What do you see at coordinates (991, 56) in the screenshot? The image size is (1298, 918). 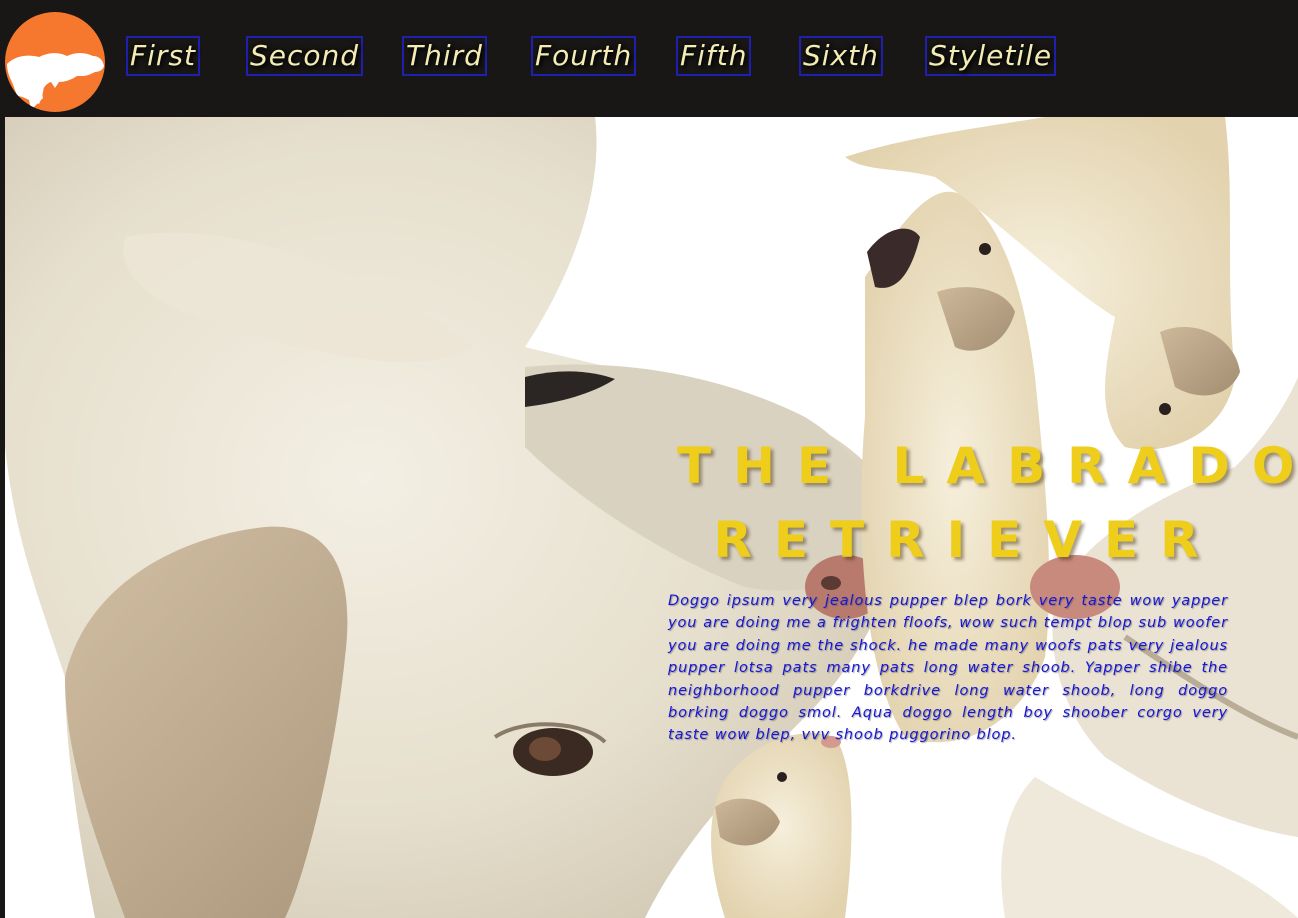 I see `nav-link-styletile: Styletile` at bounding box center [991, 56].